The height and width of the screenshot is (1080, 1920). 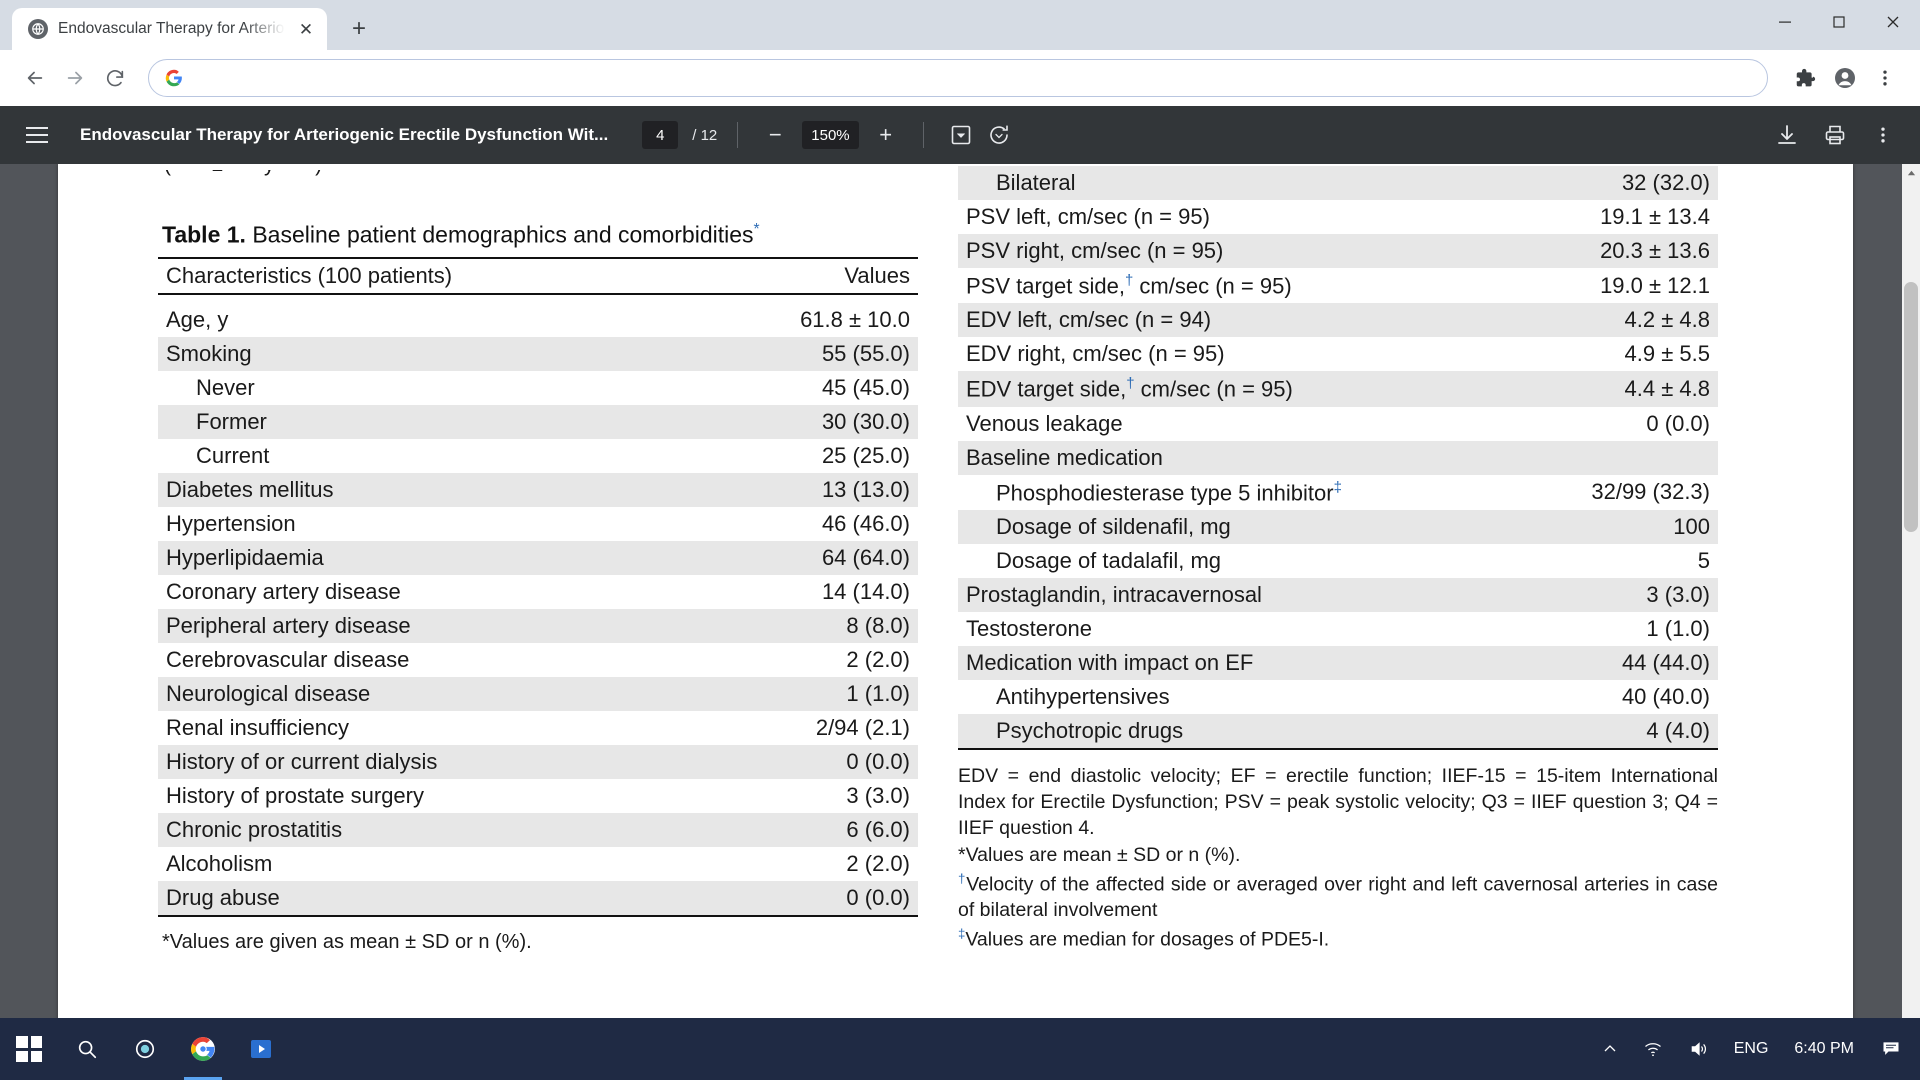 I want to click on row-value: 6 (6.0), so click(x=806, y=830).